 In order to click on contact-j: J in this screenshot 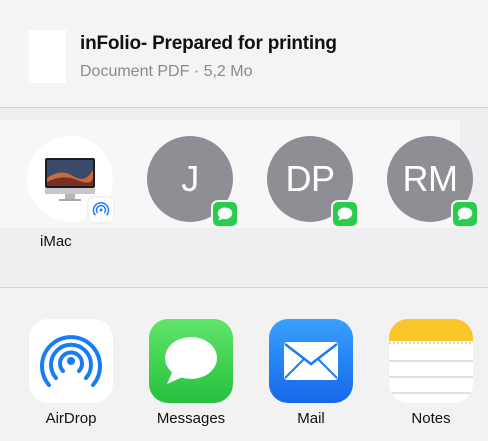, I will do `click(193, 182)`.